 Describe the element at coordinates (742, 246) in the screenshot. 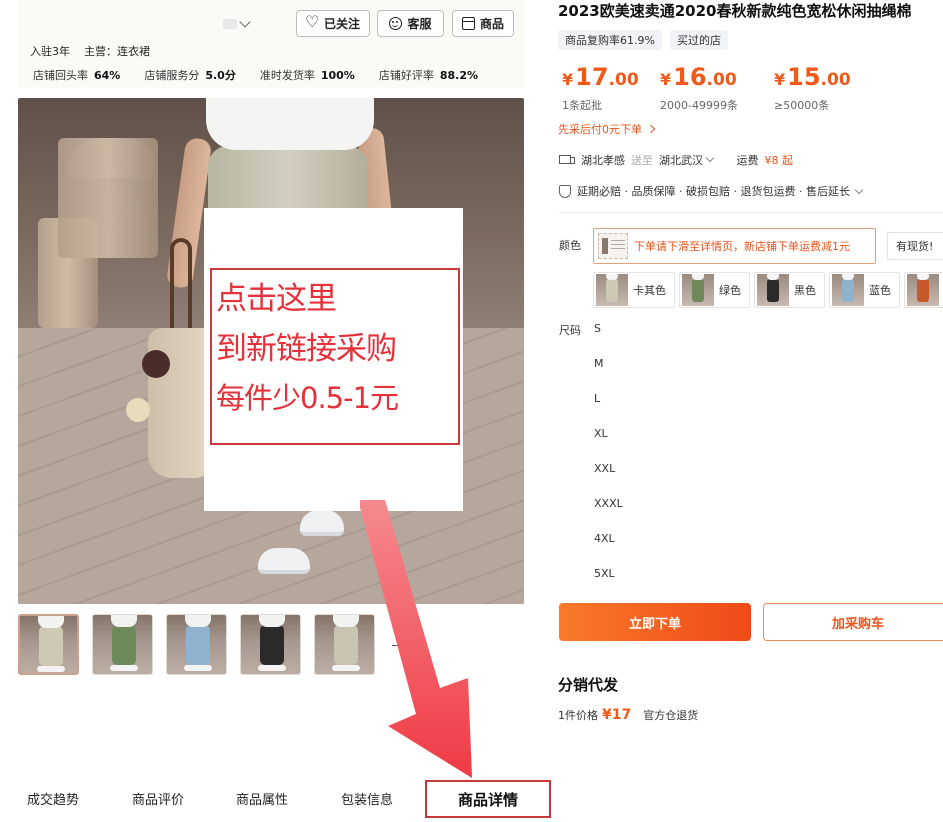

I see `color-tip-text: 下单请下滑至详情页，新店铺下单运费减1元` at that location.